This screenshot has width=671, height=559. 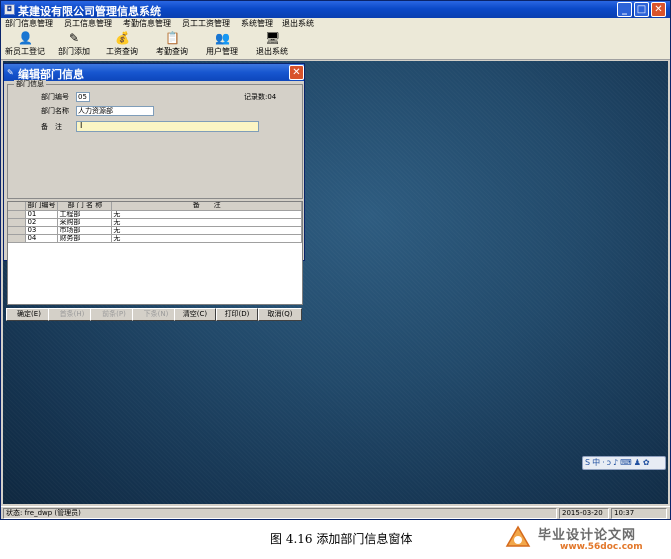 What do you see at coordinates (85, 230) in the screenshot?
I see `cell-dept-name: 市场部` at bounding box center [85, 230].